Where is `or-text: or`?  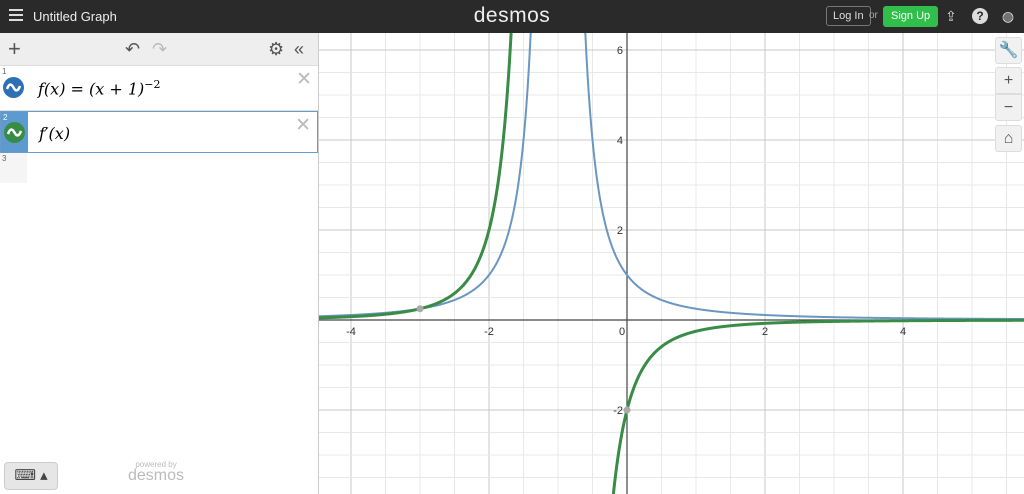 or-text: or is located at coordinates (873, 15).